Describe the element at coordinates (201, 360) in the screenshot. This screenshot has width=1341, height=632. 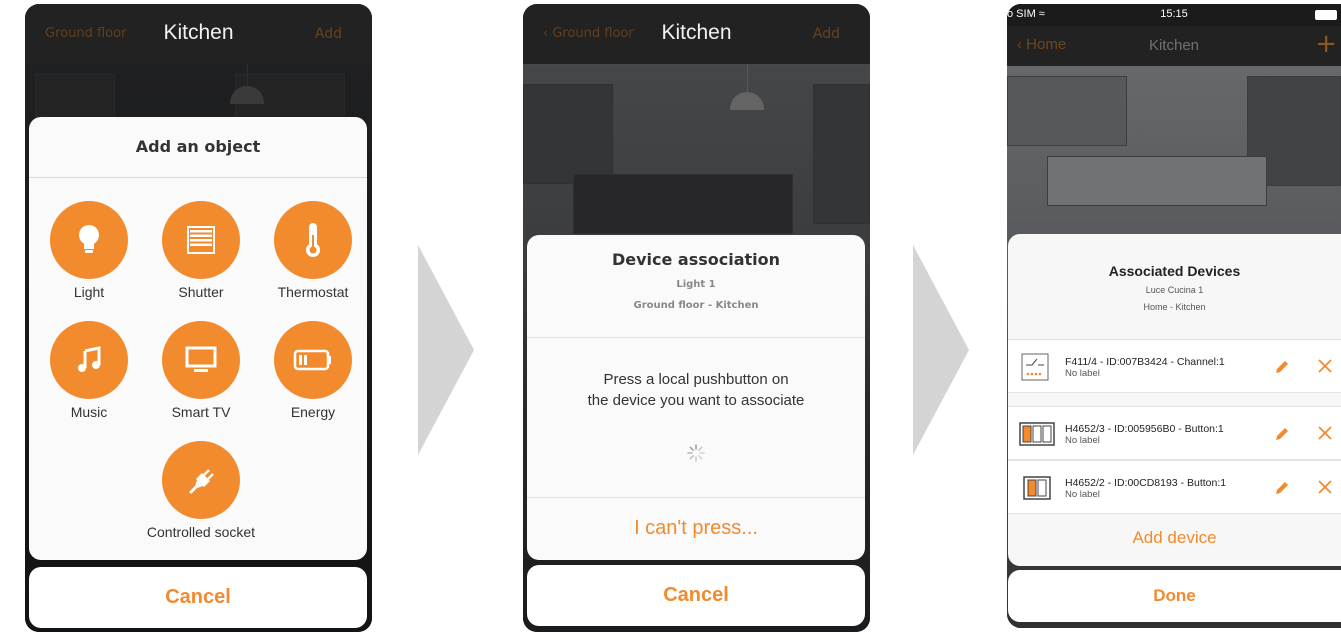
I see `tv-icon` at that location.